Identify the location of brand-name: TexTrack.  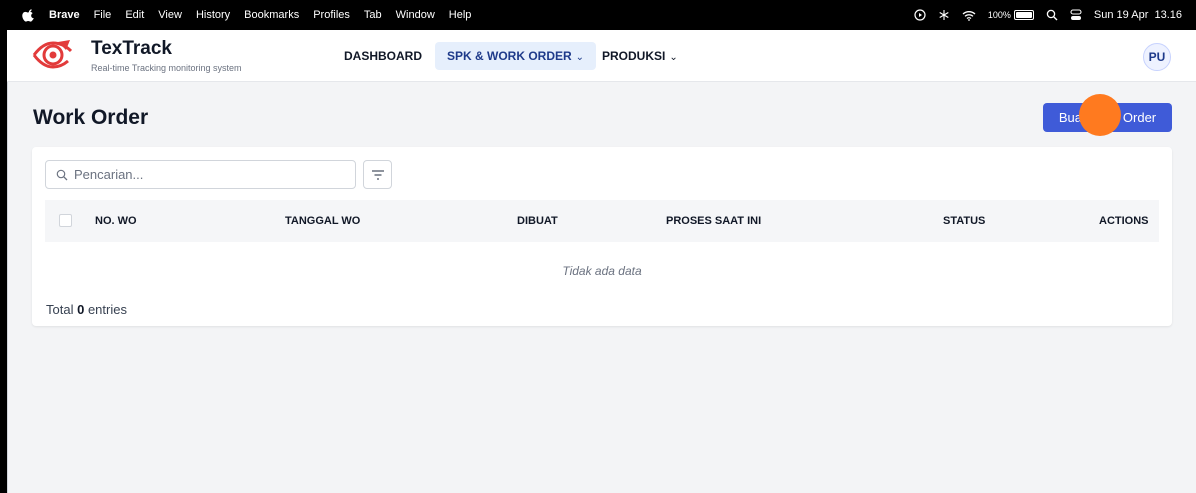
(131, 49).